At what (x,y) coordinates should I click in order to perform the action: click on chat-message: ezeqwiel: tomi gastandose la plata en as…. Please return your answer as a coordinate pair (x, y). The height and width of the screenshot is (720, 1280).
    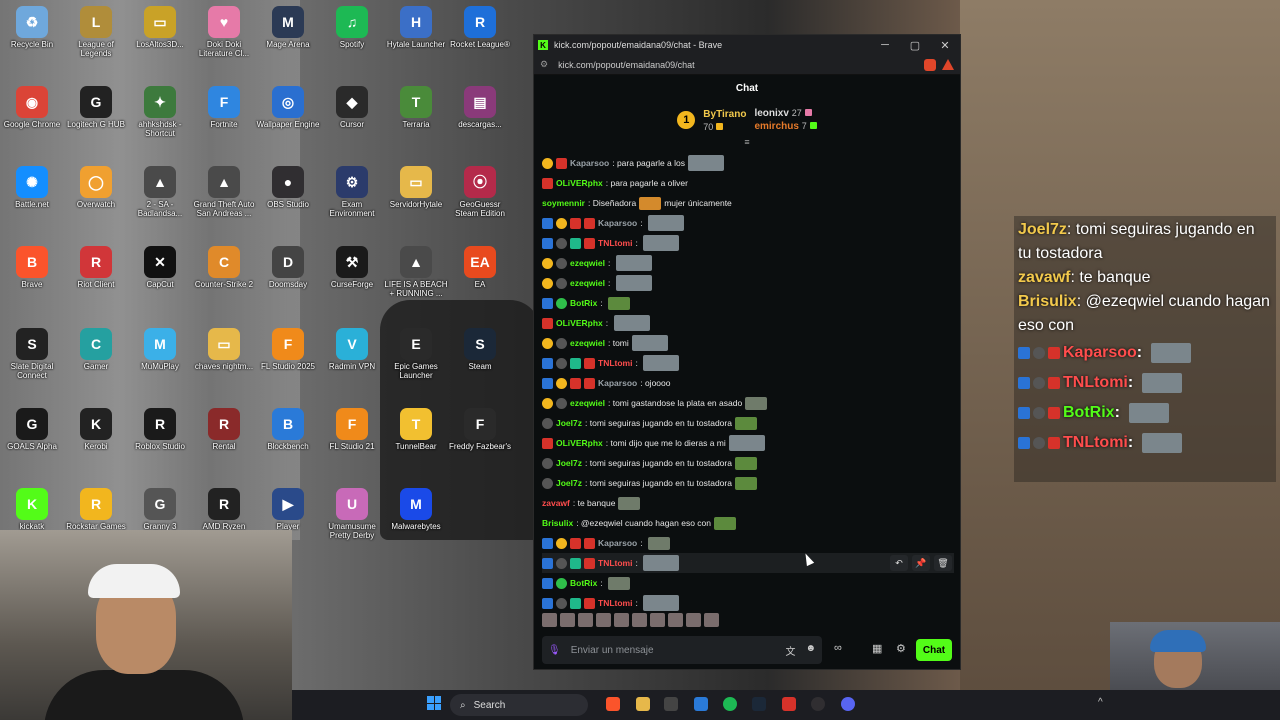
    Looking at the image, I should click on (748, 403).